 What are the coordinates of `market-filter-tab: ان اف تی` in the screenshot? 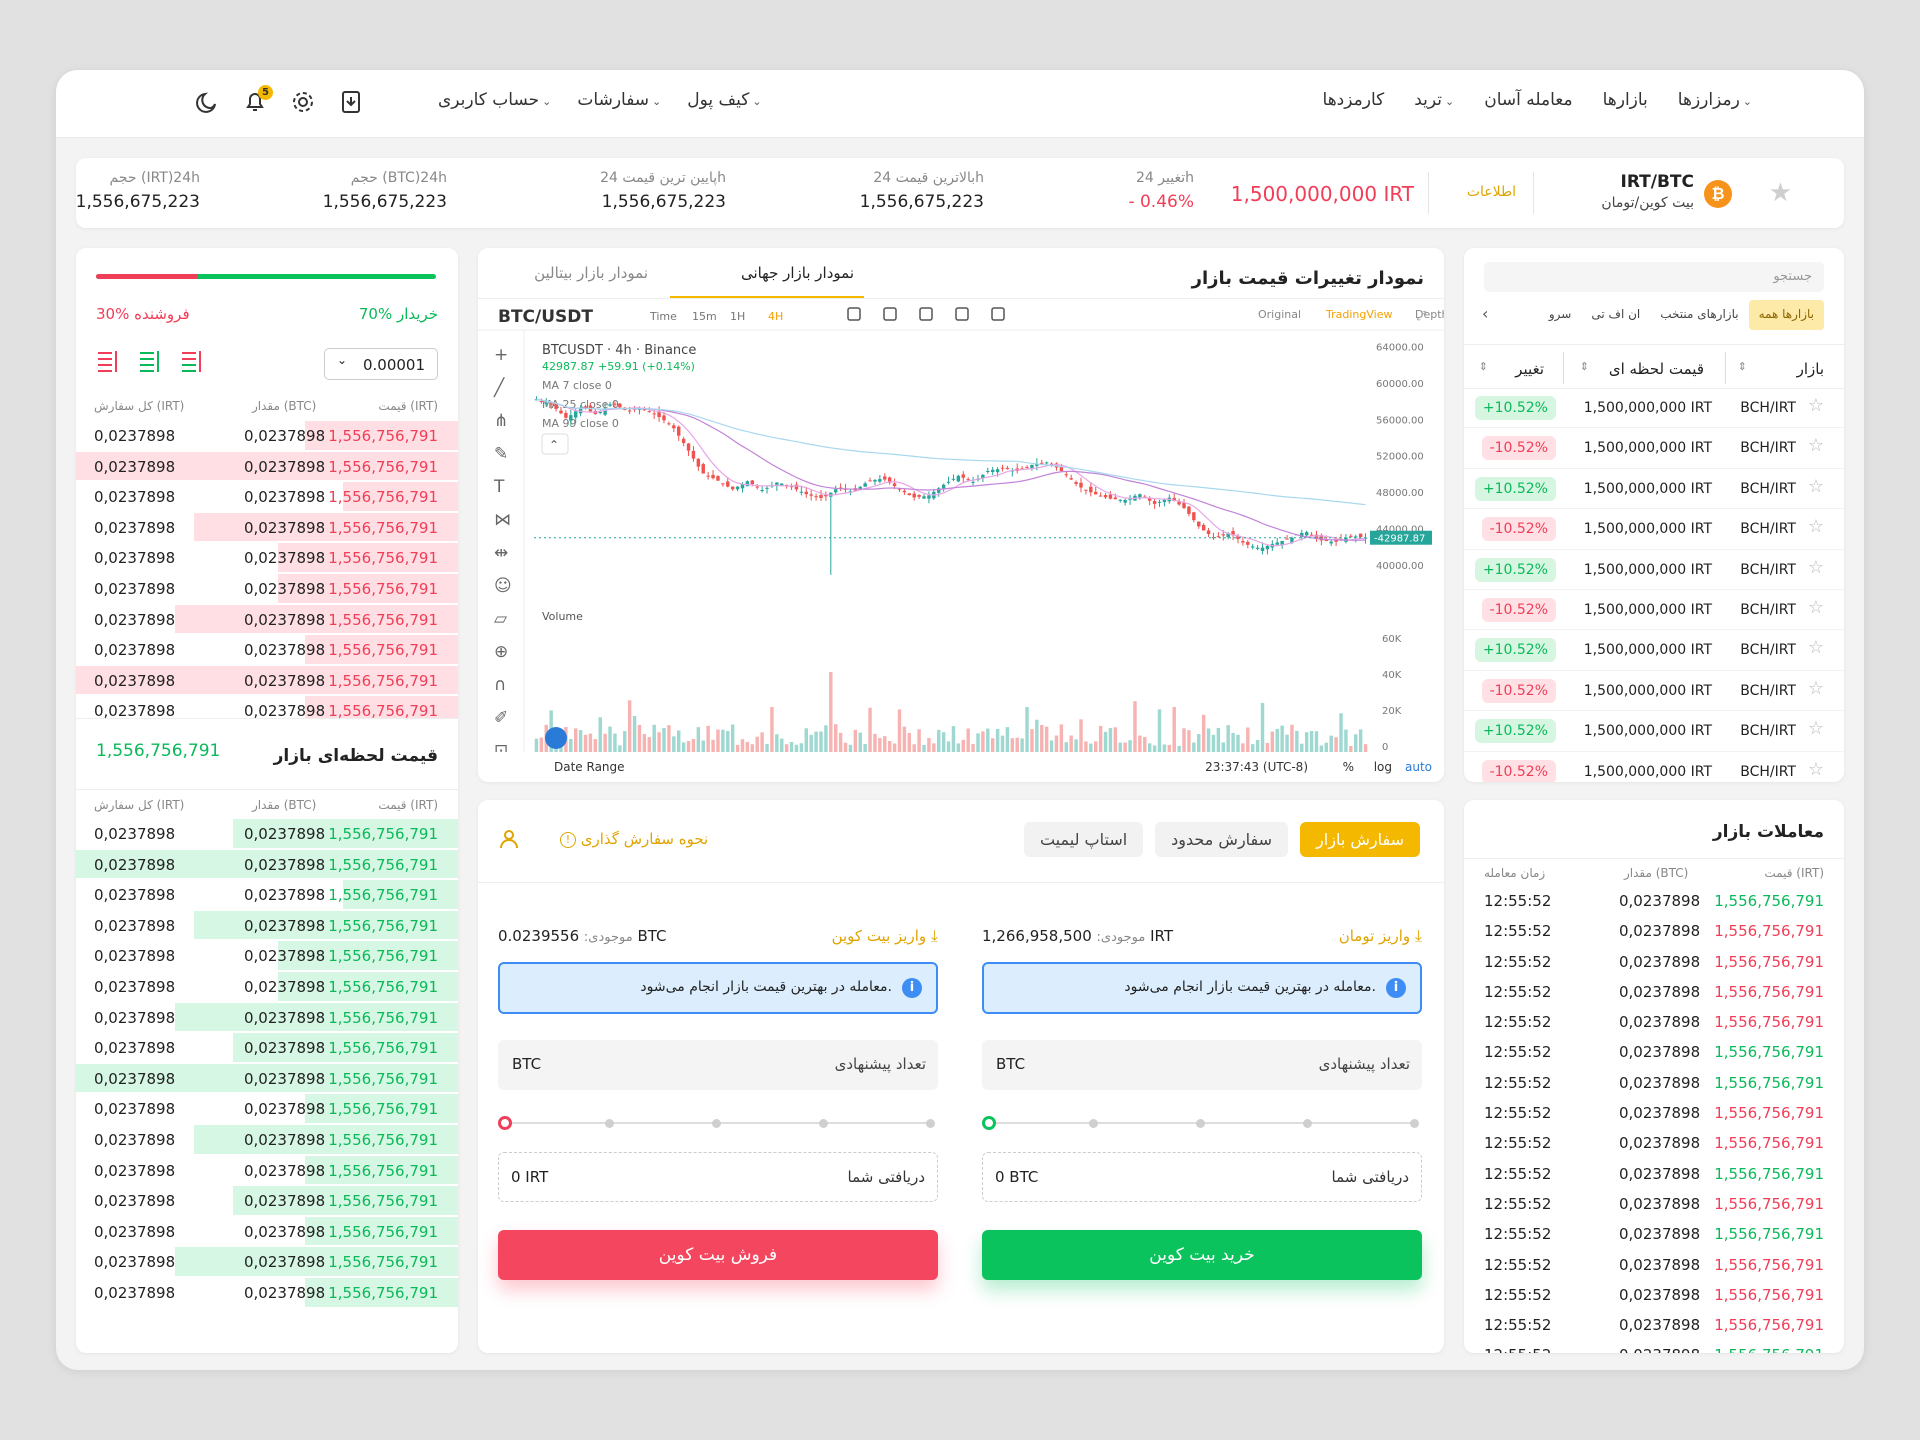 It's located at (1615, 315).